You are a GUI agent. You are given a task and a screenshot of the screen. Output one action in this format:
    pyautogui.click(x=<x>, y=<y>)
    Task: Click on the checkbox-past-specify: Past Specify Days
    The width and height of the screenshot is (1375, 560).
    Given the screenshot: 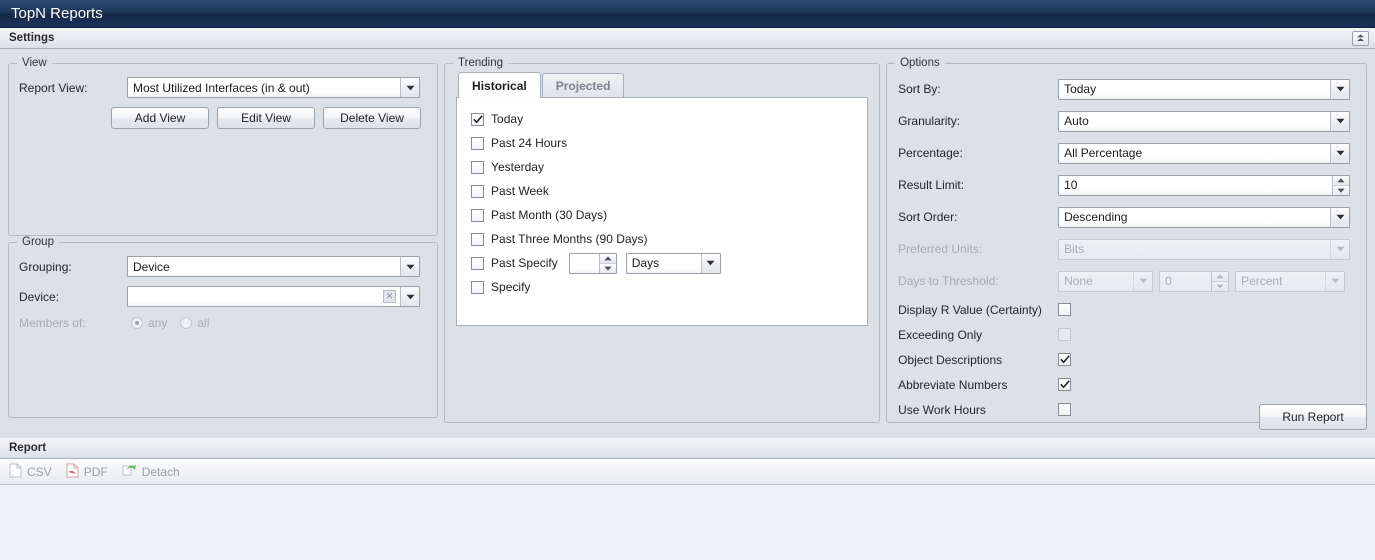 What is the action you would take?
    pyautogui.click(x=669, y=263)
    